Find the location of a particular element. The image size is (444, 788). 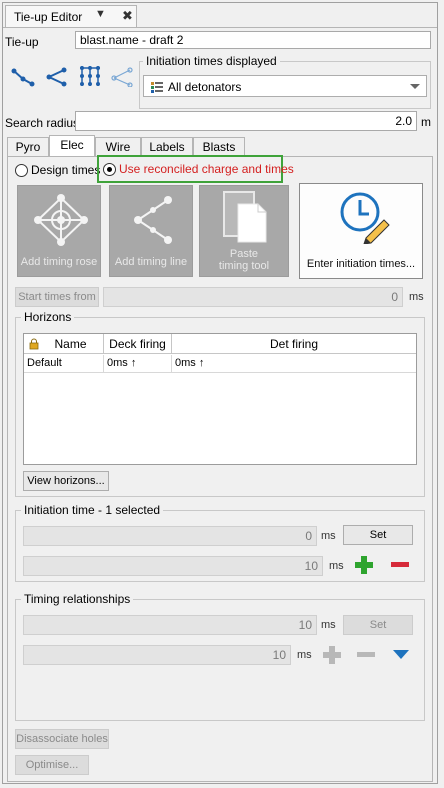

detonator-list-icon is located at coordinates (157, 87).